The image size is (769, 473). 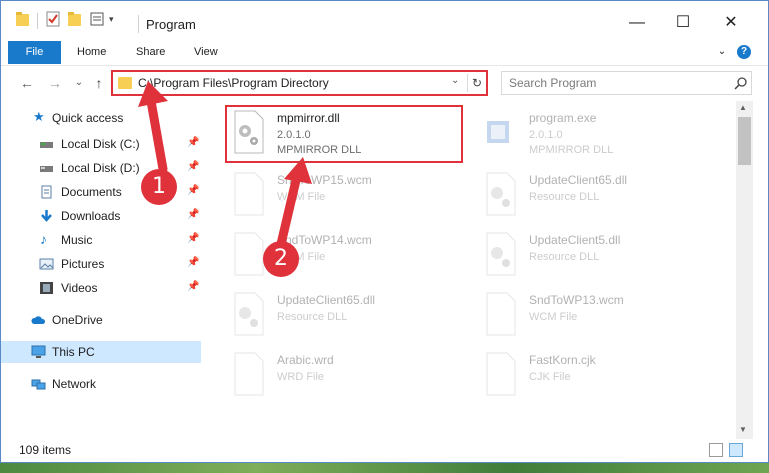 What do you see at coordinates (159, 187) in the screenshot?
I see `step-1-badge: 1` at bounding box center [159, 187].